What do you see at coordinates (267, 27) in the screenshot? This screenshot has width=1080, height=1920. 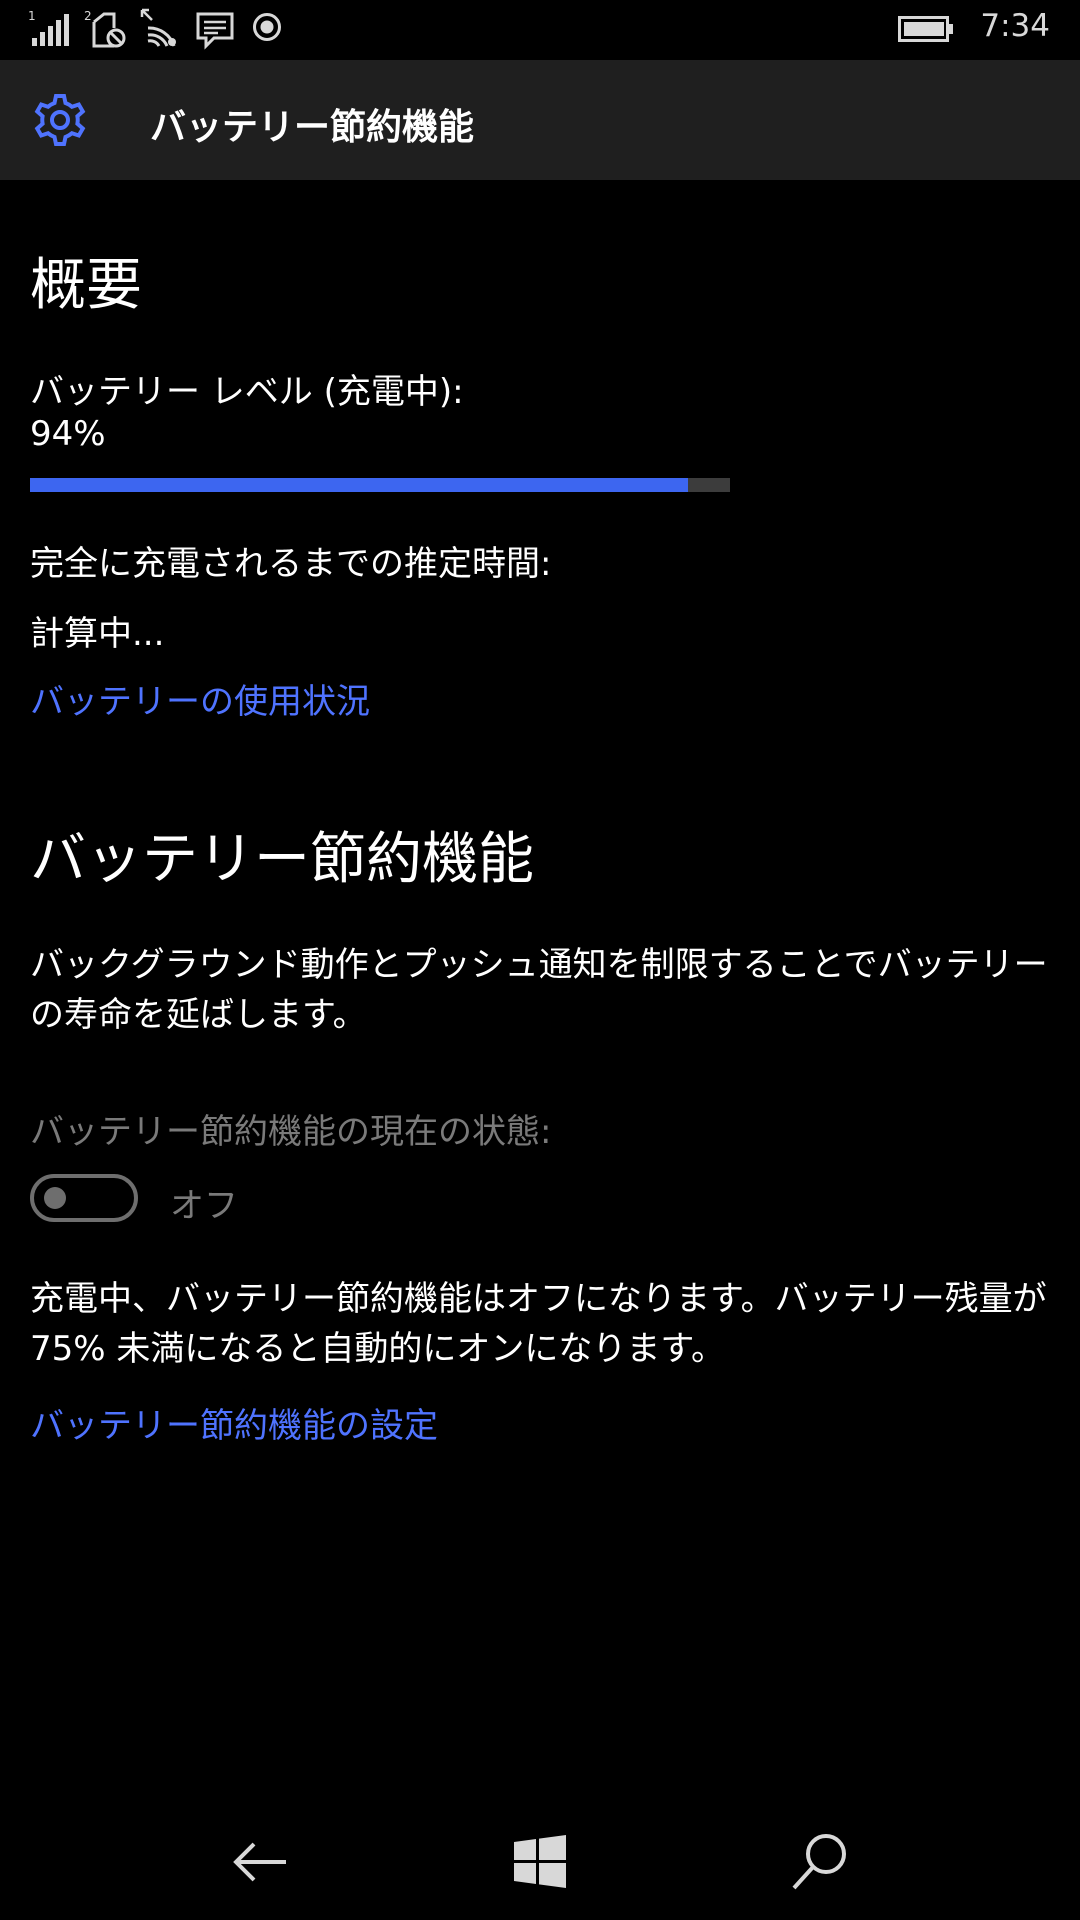 I see `record-icon` at bounding box center [267, 27].